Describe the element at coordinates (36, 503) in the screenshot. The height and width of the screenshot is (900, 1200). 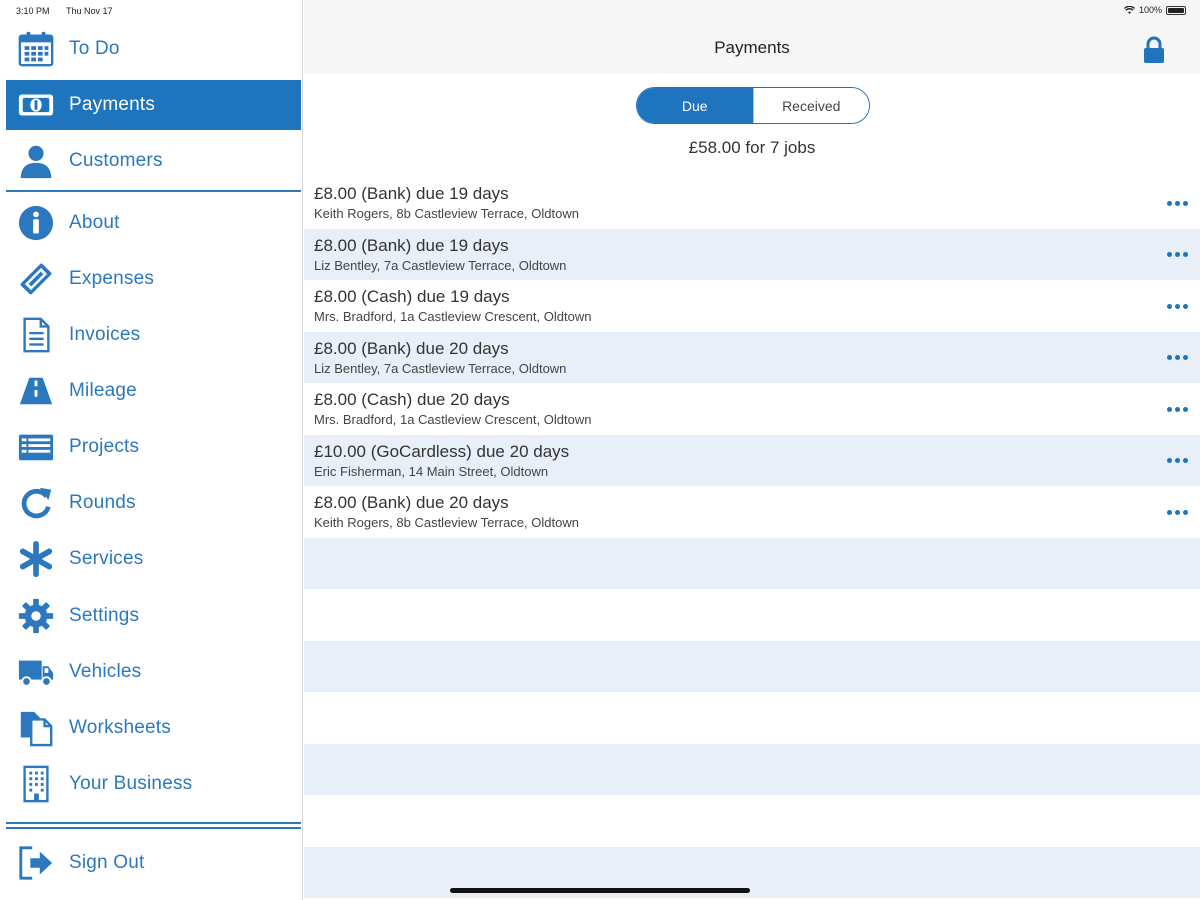
I see `refresh-icon` at that location.